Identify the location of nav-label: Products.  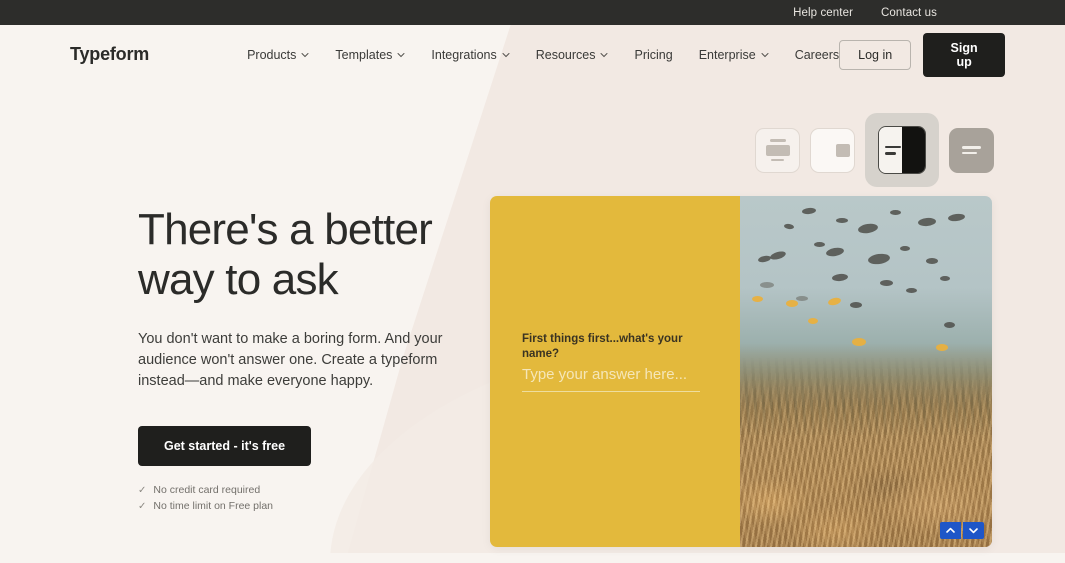
(272, 54).